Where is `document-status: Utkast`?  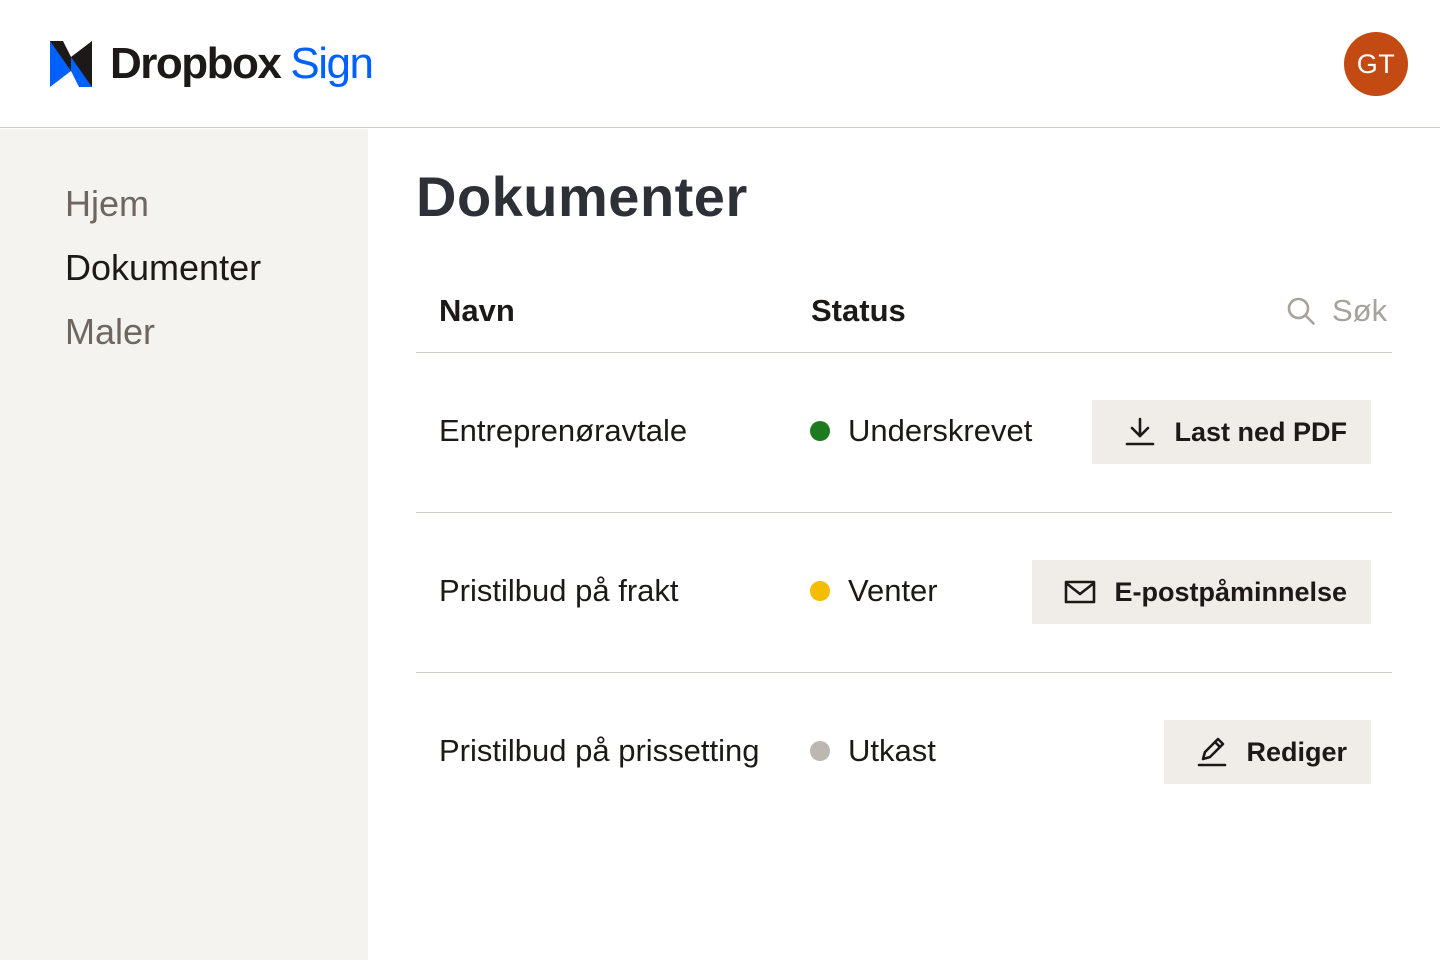 document-status: Utkast is located at coordinates (873, 751).